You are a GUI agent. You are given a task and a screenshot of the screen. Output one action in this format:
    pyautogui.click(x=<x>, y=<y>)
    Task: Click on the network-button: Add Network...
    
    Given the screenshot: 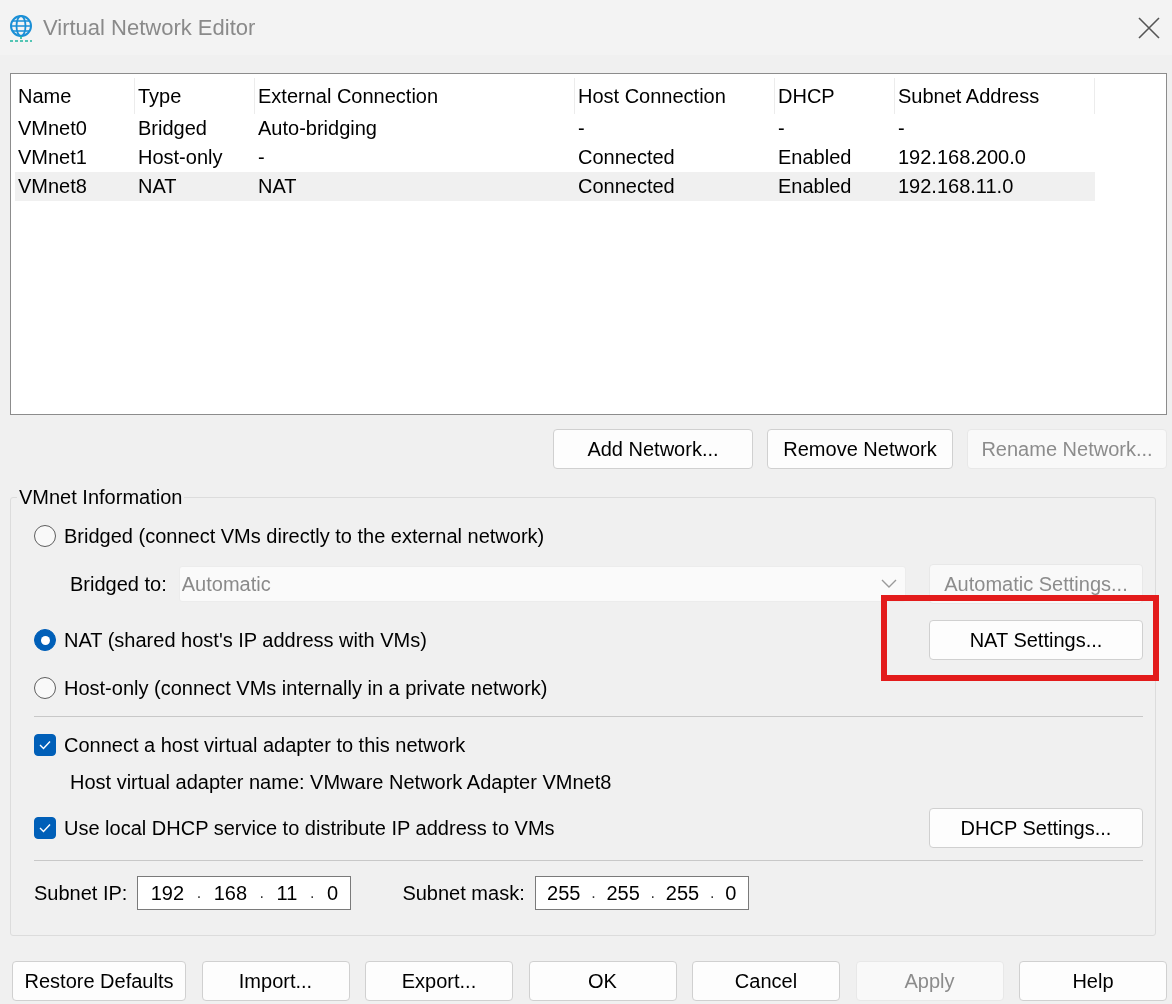 What is the action you would take?
    pyautogui.click(x=653, y=449)
    